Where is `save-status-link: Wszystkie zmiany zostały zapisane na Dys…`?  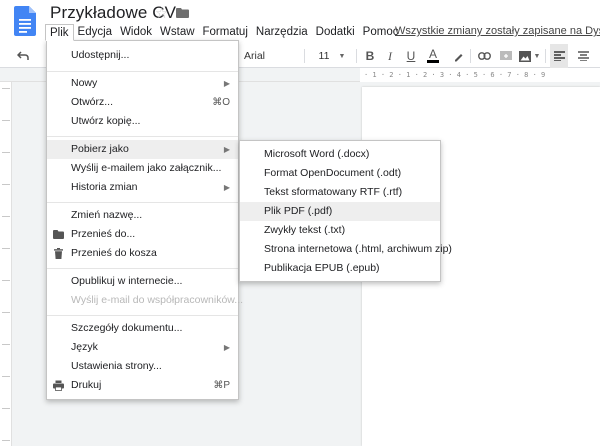
save-status-link: Wszystkie zmiany zostały zapisane na Dys… is located at coordinates (497, 31).